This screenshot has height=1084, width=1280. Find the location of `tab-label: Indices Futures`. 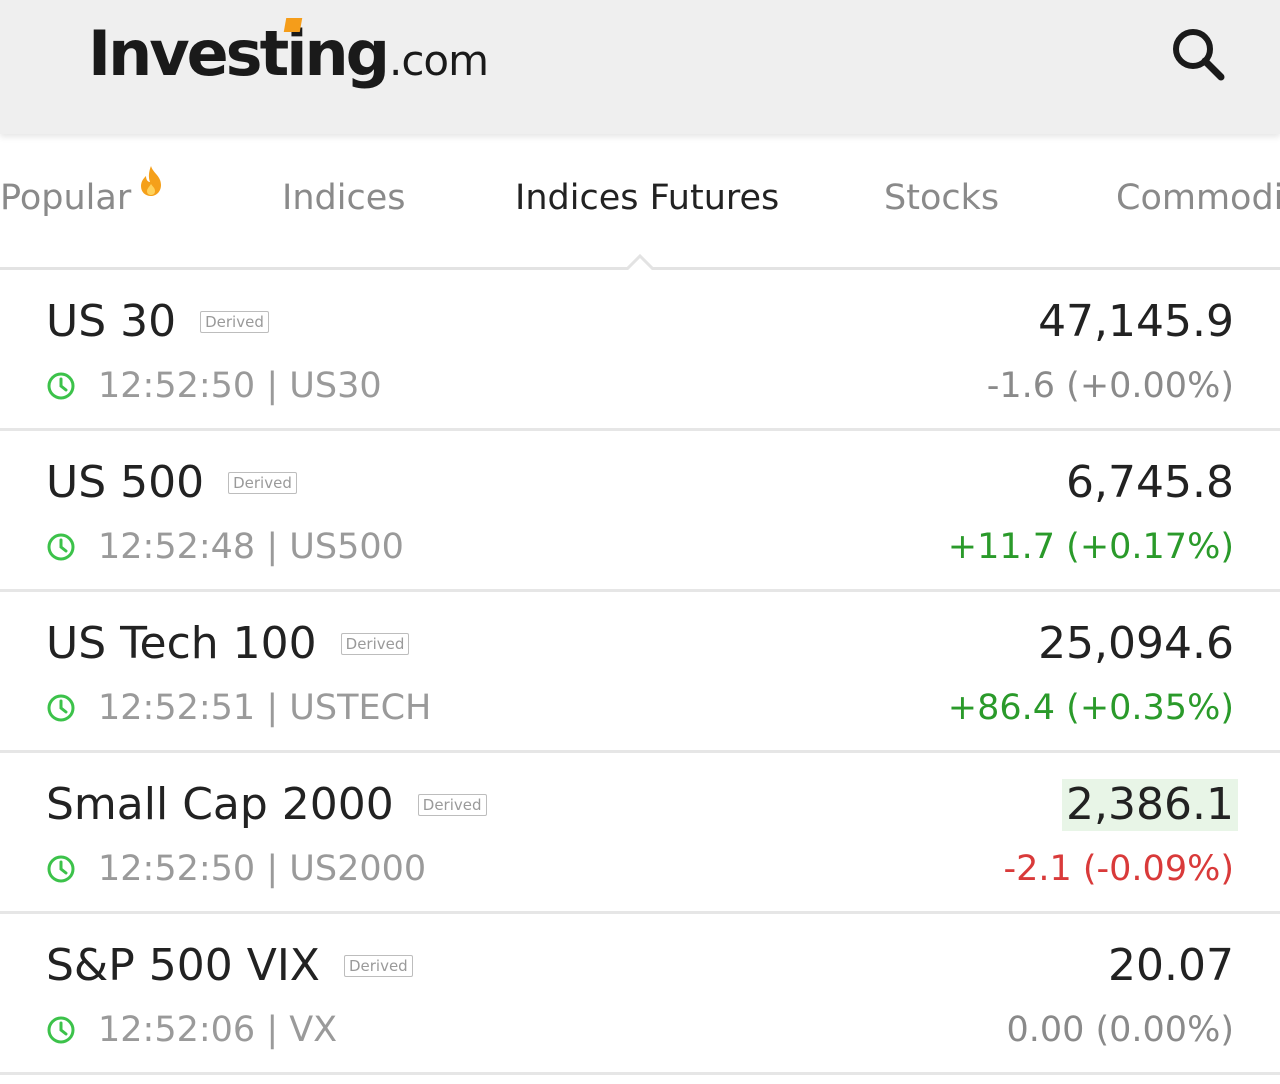

tab-label: Indices Futures is located at coordinates (647, 198).